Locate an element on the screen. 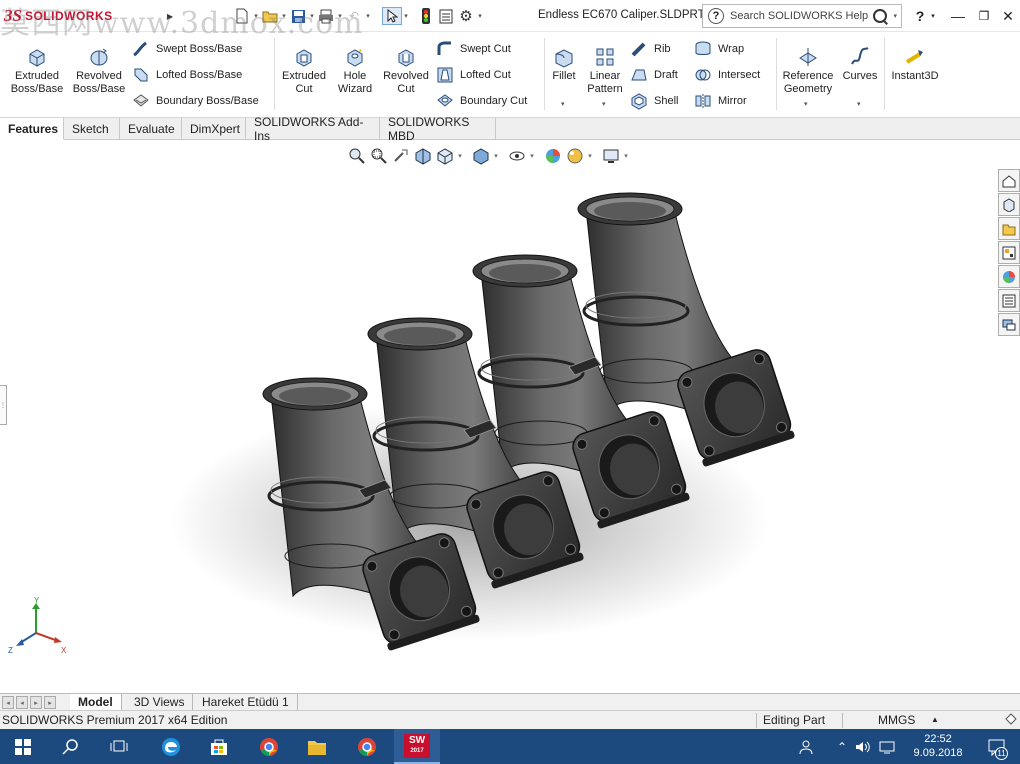 This screenshot has height=764, width=1020. edit-appearance-icon is located at coordinates (553, 156).